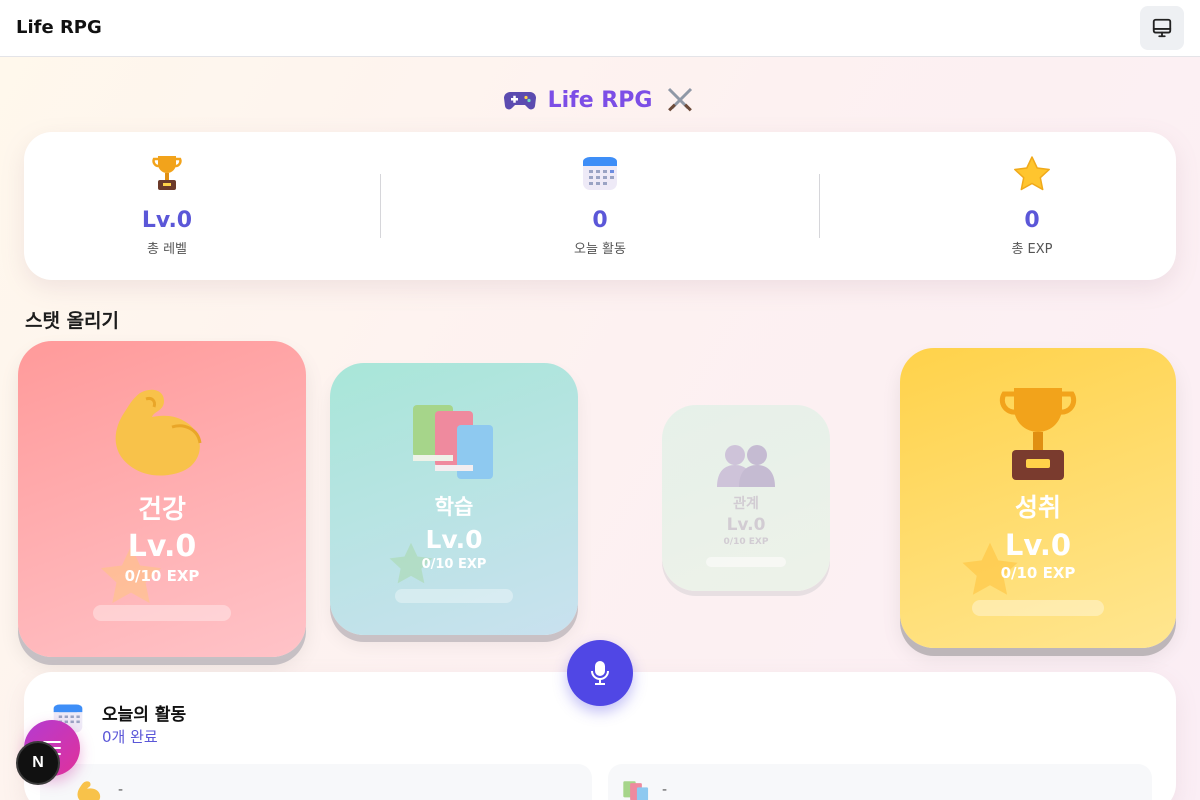  I want to click on voice-input-button, so click(600, 673).